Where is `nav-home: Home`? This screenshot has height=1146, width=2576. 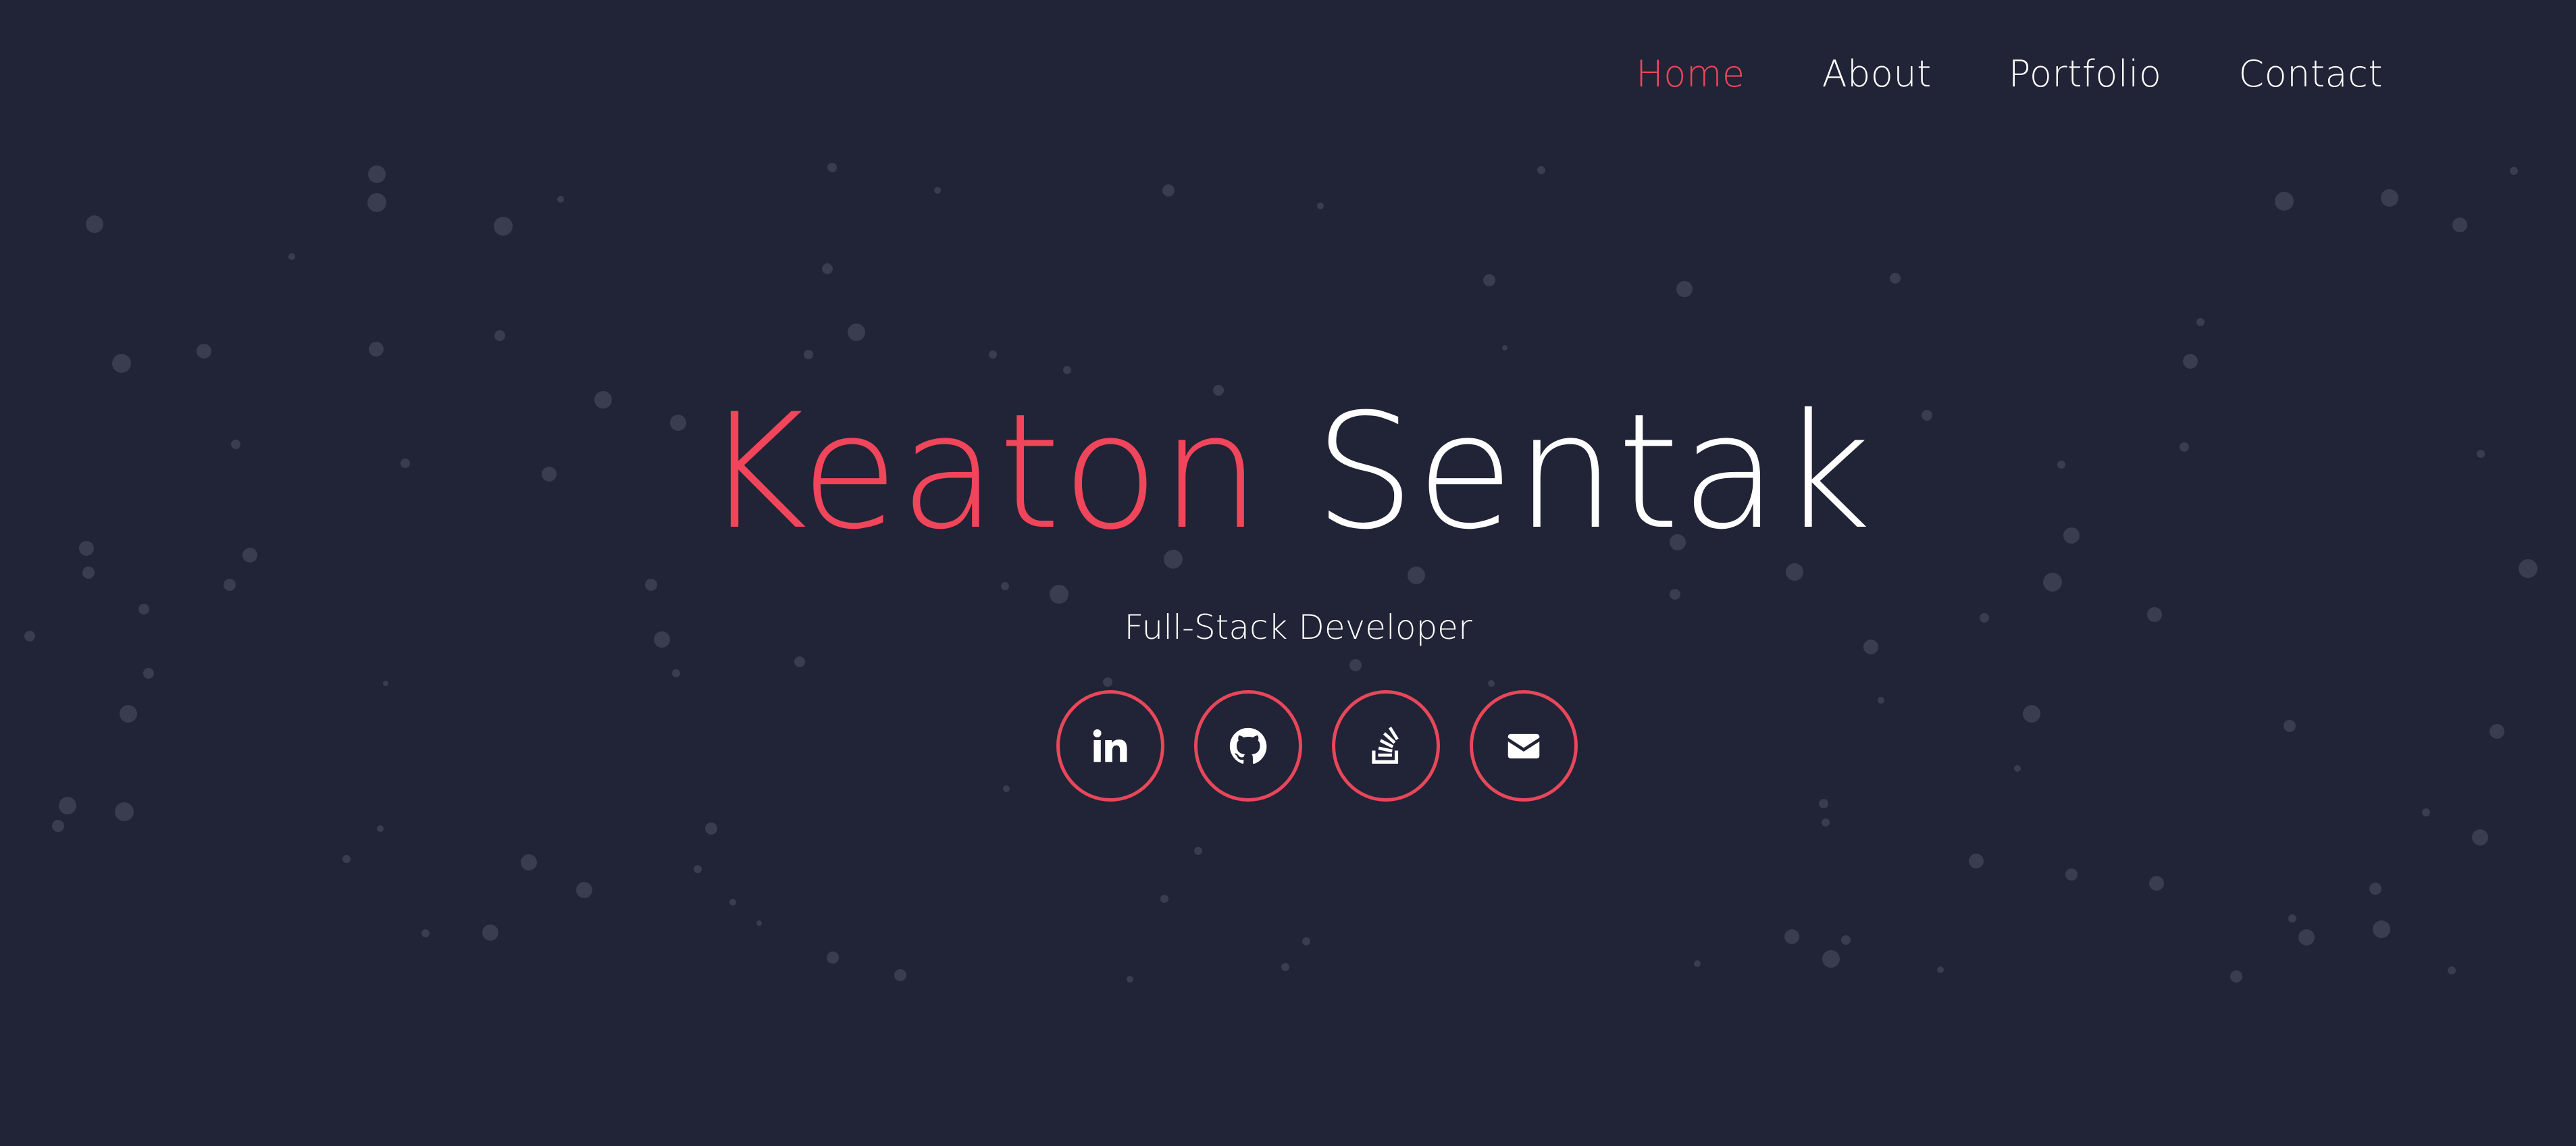
nav-home: Home is located at coordinates (1690, 74).